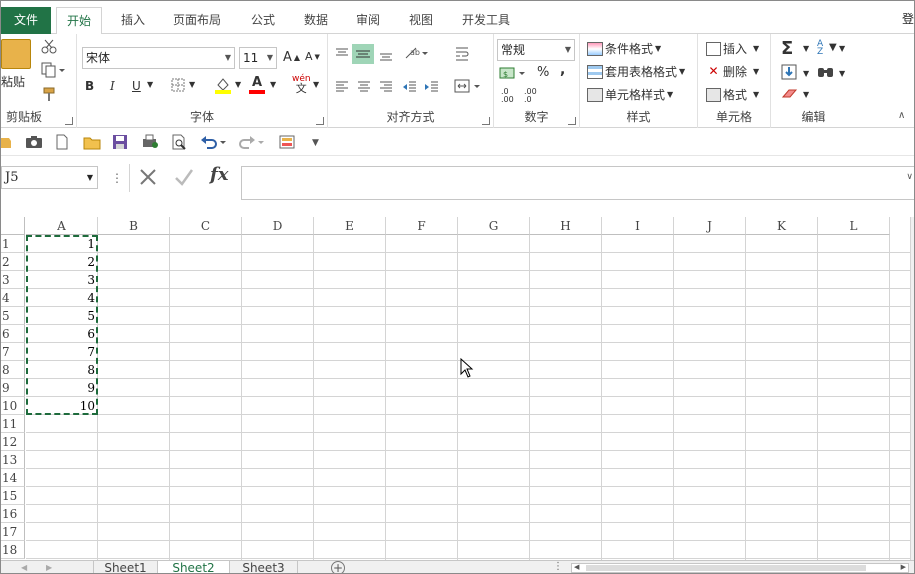 The width and height of the screenshot is (915, 574). I want to click on font-name-select: 宋体 ▼, so click(158, 58).